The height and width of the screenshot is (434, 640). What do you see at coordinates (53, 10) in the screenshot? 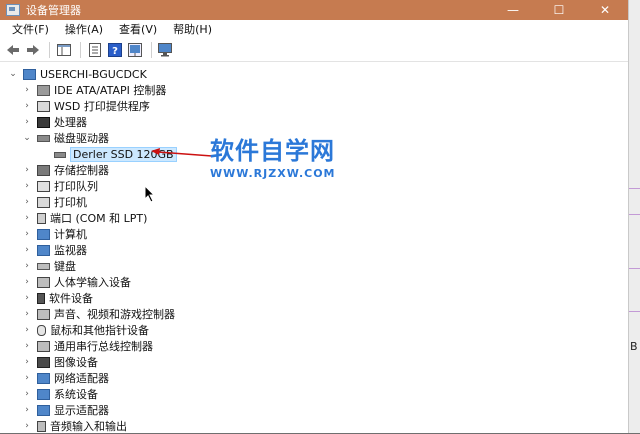
I see `window-title: 设备管理器` at bounding box center [53, 10].